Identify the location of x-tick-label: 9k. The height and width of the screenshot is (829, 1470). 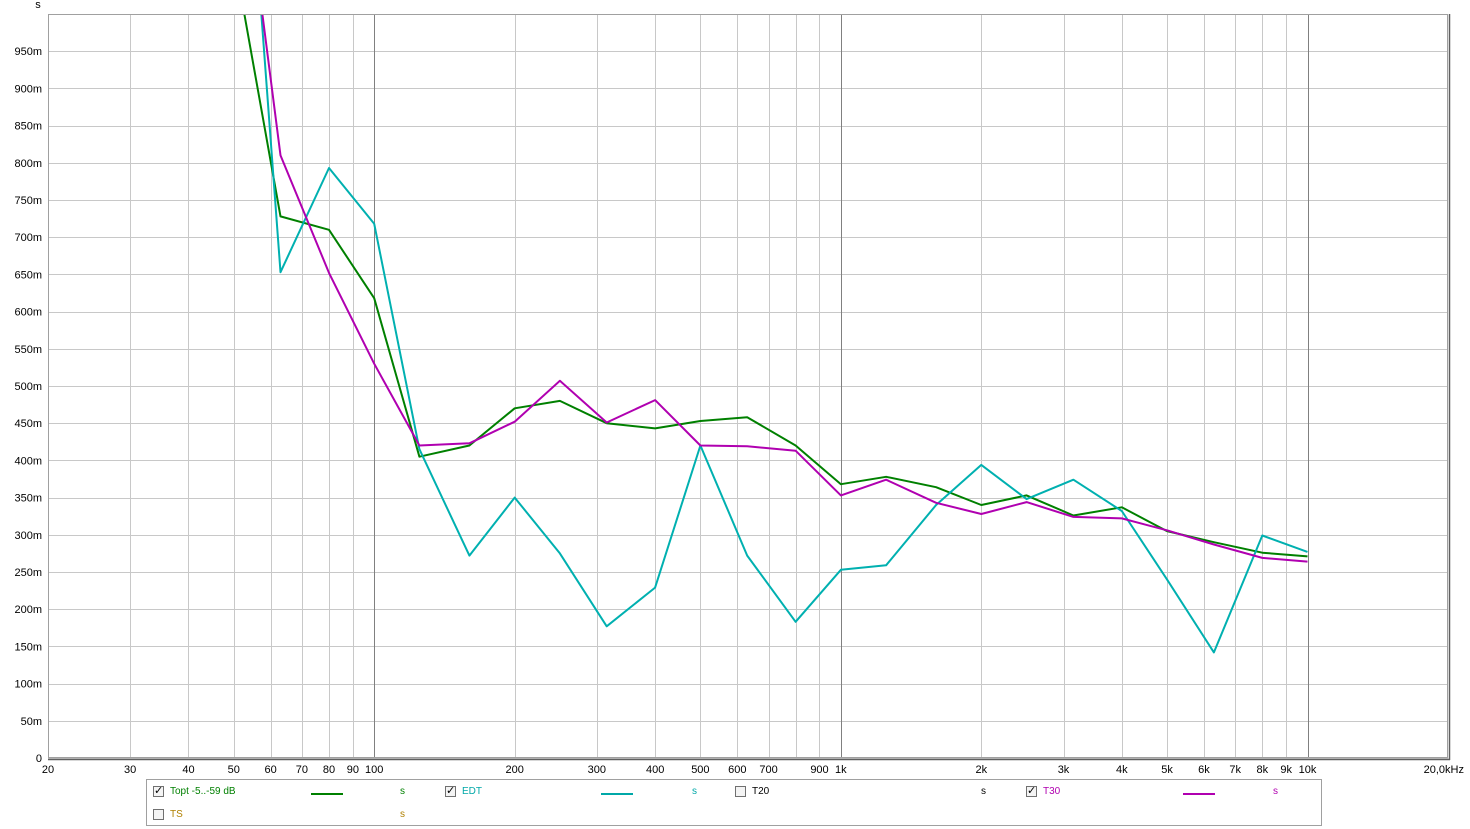
(1286, 770).